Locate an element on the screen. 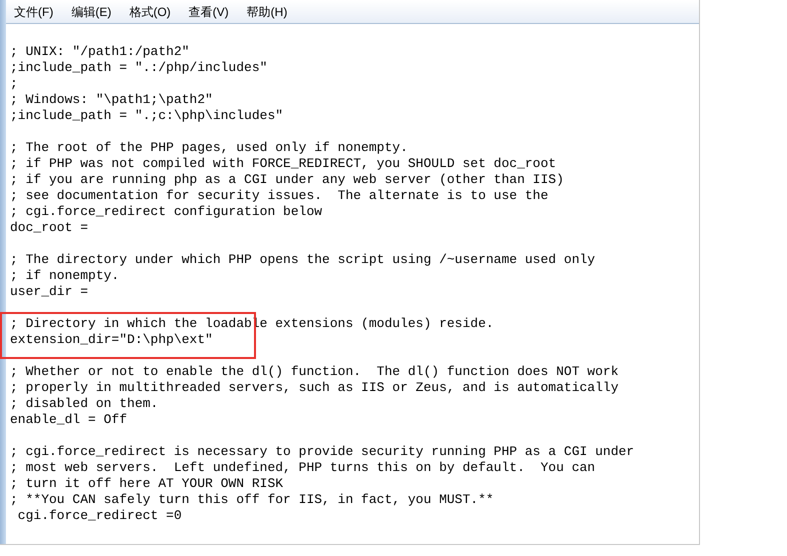  code-line: ; Windows: "\path1;\path2" is located at coordinates (111, 100).